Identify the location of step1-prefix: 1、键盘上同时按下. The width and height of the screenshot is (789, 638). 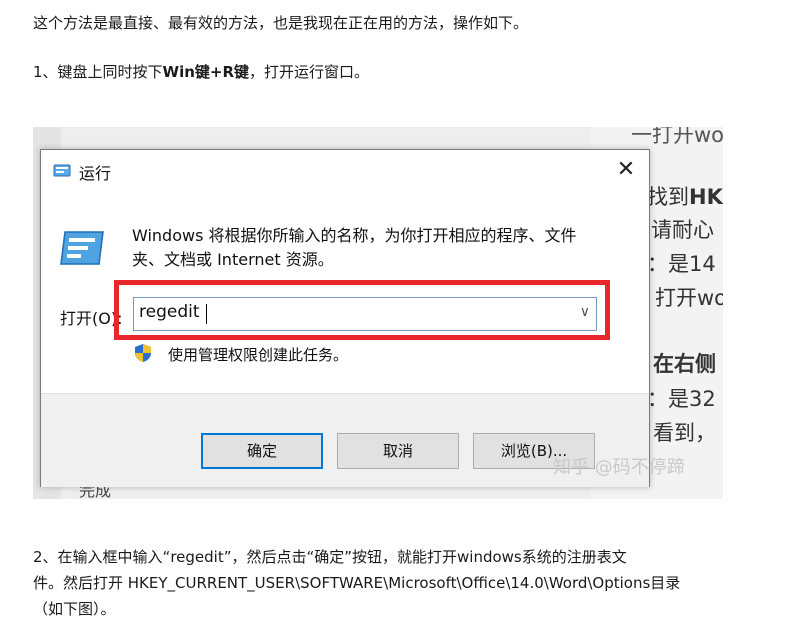
(98, 72).